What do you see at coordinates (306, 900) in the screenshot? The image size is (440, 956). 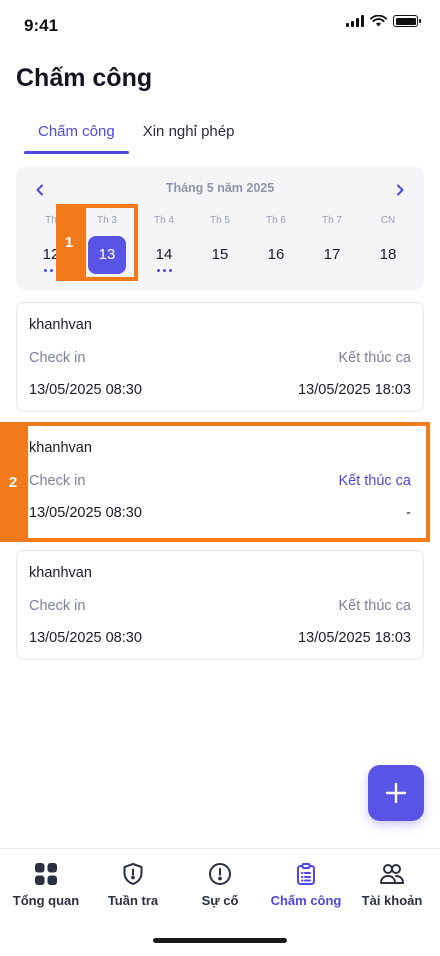 I see `nav-label: Chấm công` at bounding box center [306, 900].